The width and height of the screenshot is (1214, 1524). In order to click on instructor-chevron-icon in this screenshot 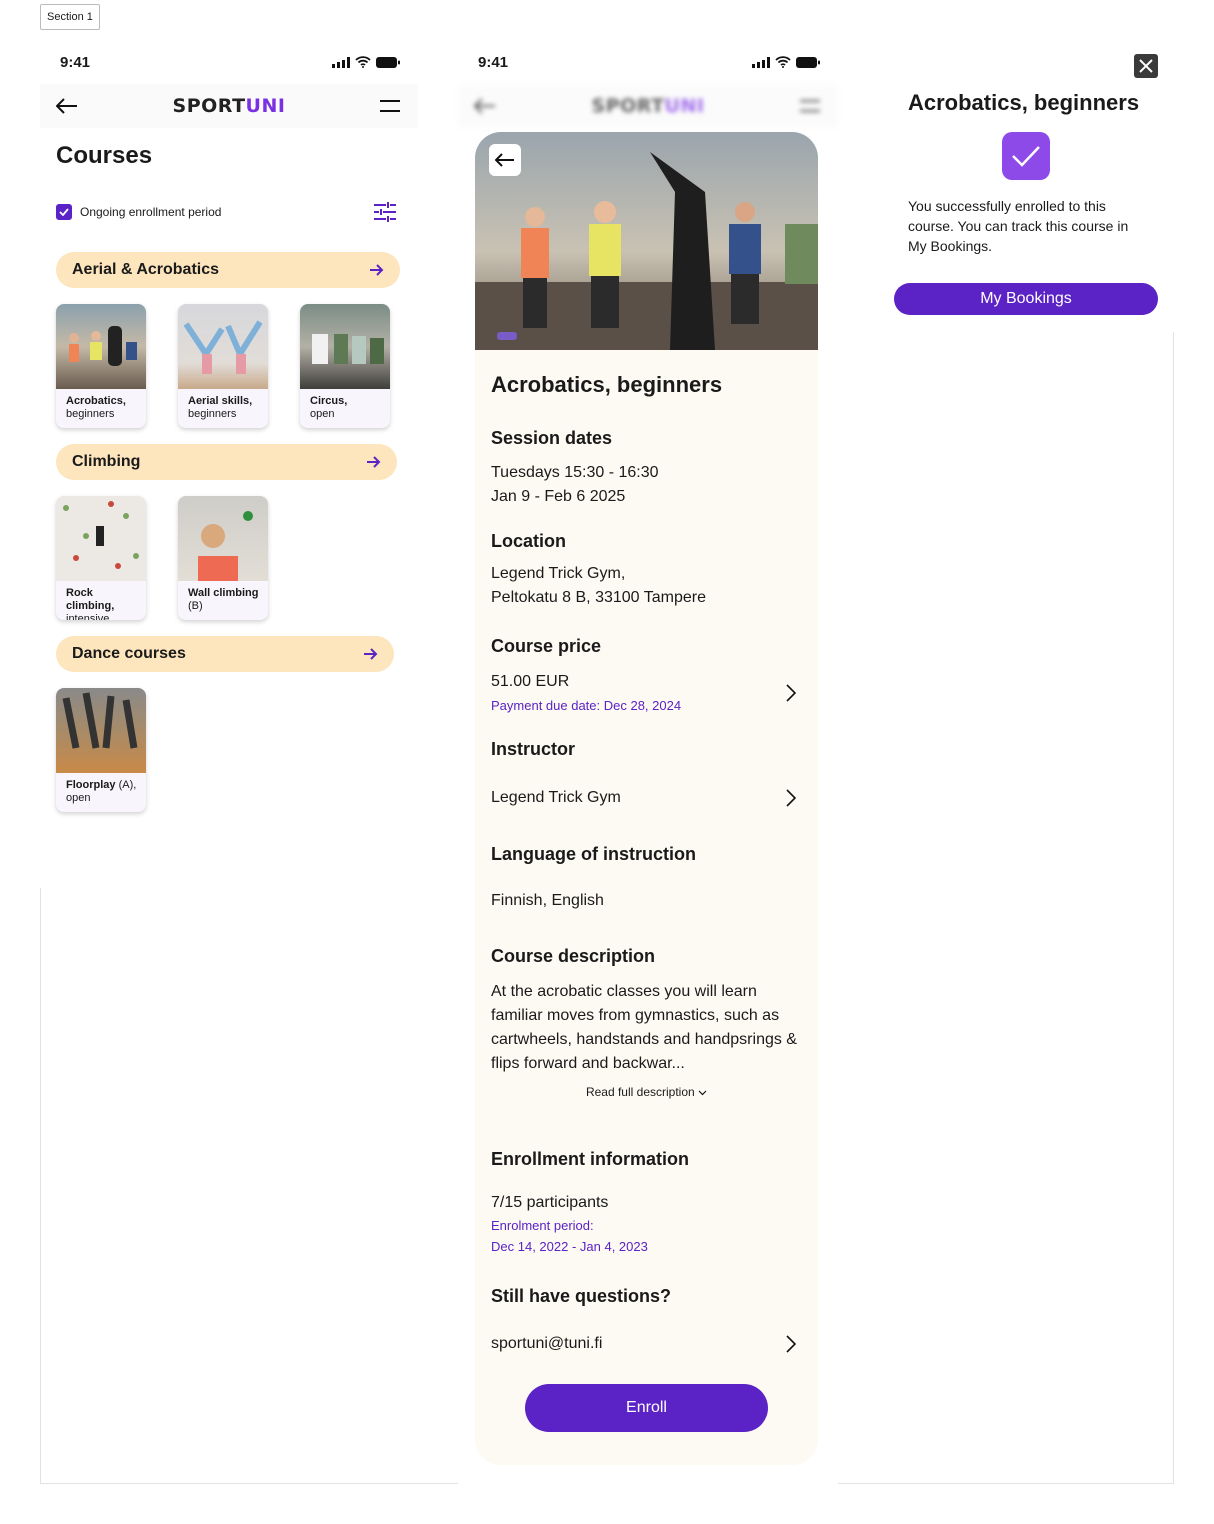, I will do `click(791, 798)`.